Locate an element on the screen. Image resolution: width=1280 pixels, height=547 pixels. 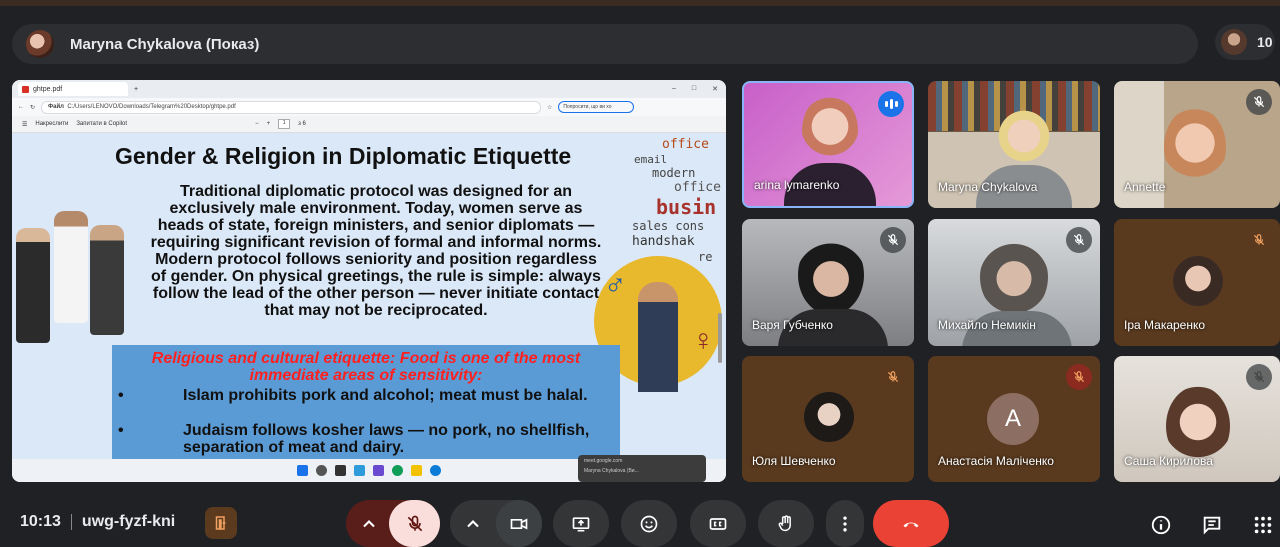
meeting-details-button is located at coordinates (1161, 525).